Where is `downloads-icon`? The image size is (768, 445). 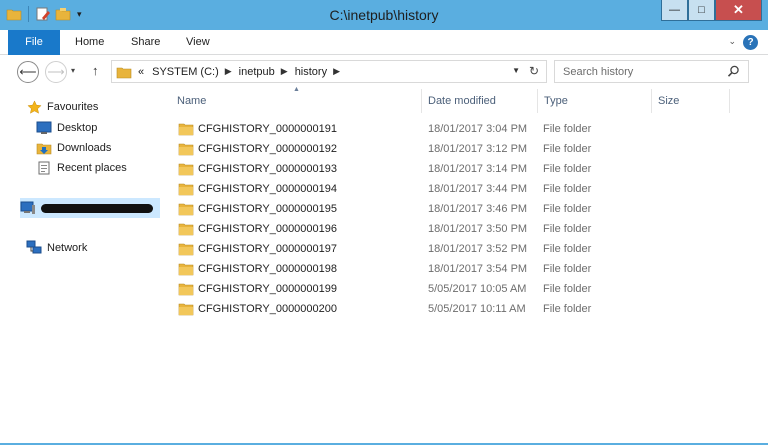
downloads-icon is located at coordinates (44, 148).